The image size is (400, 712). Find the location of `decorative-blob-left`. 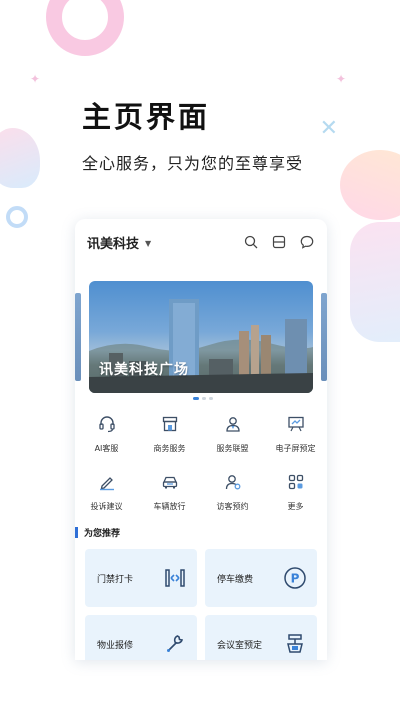

decorative-blob-left is located at coordinates (20, 158).